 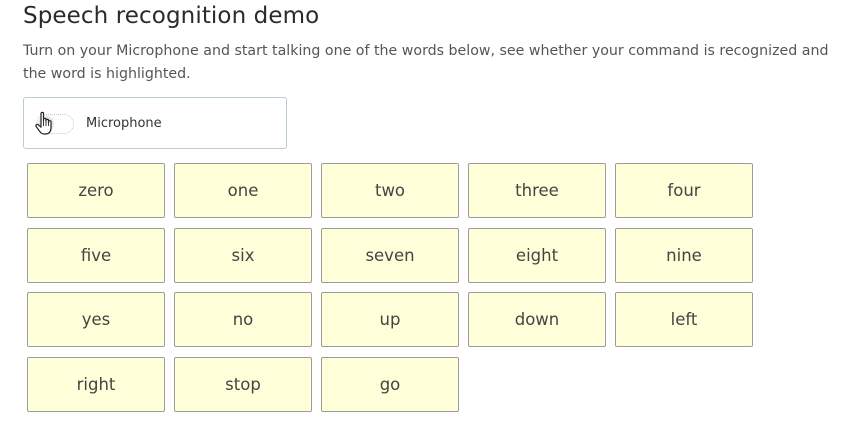 I want to click on word-button-two: two, so click(x=390, y=190).